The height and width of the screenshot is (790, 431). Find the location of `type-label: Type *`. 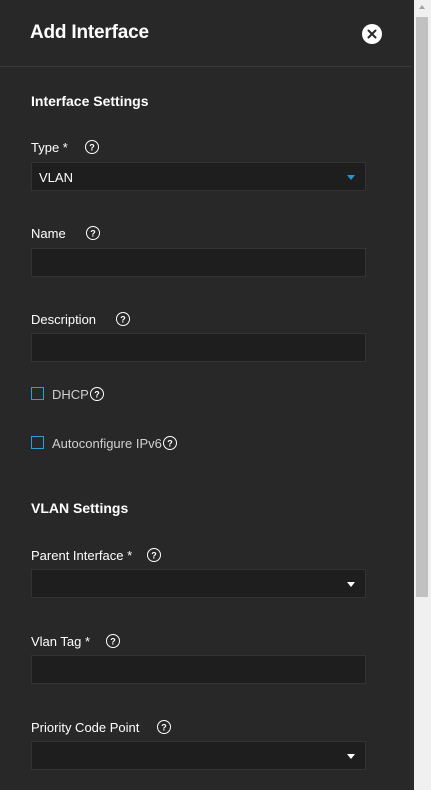

type-label: Type * is located at coordinates (49, 147).